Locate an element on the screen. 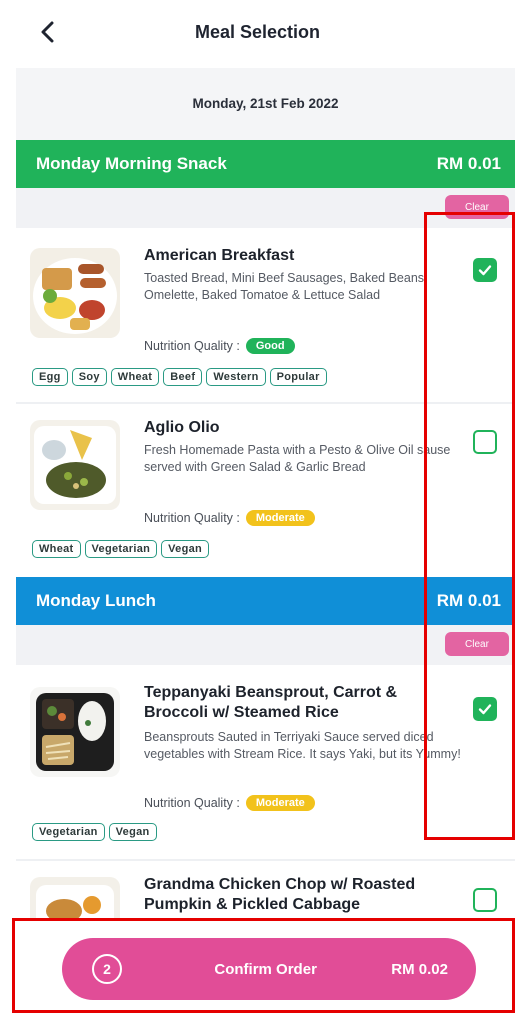  nutrition-quality: Nutrition Quality : Good is located at coordinates (219, 346).